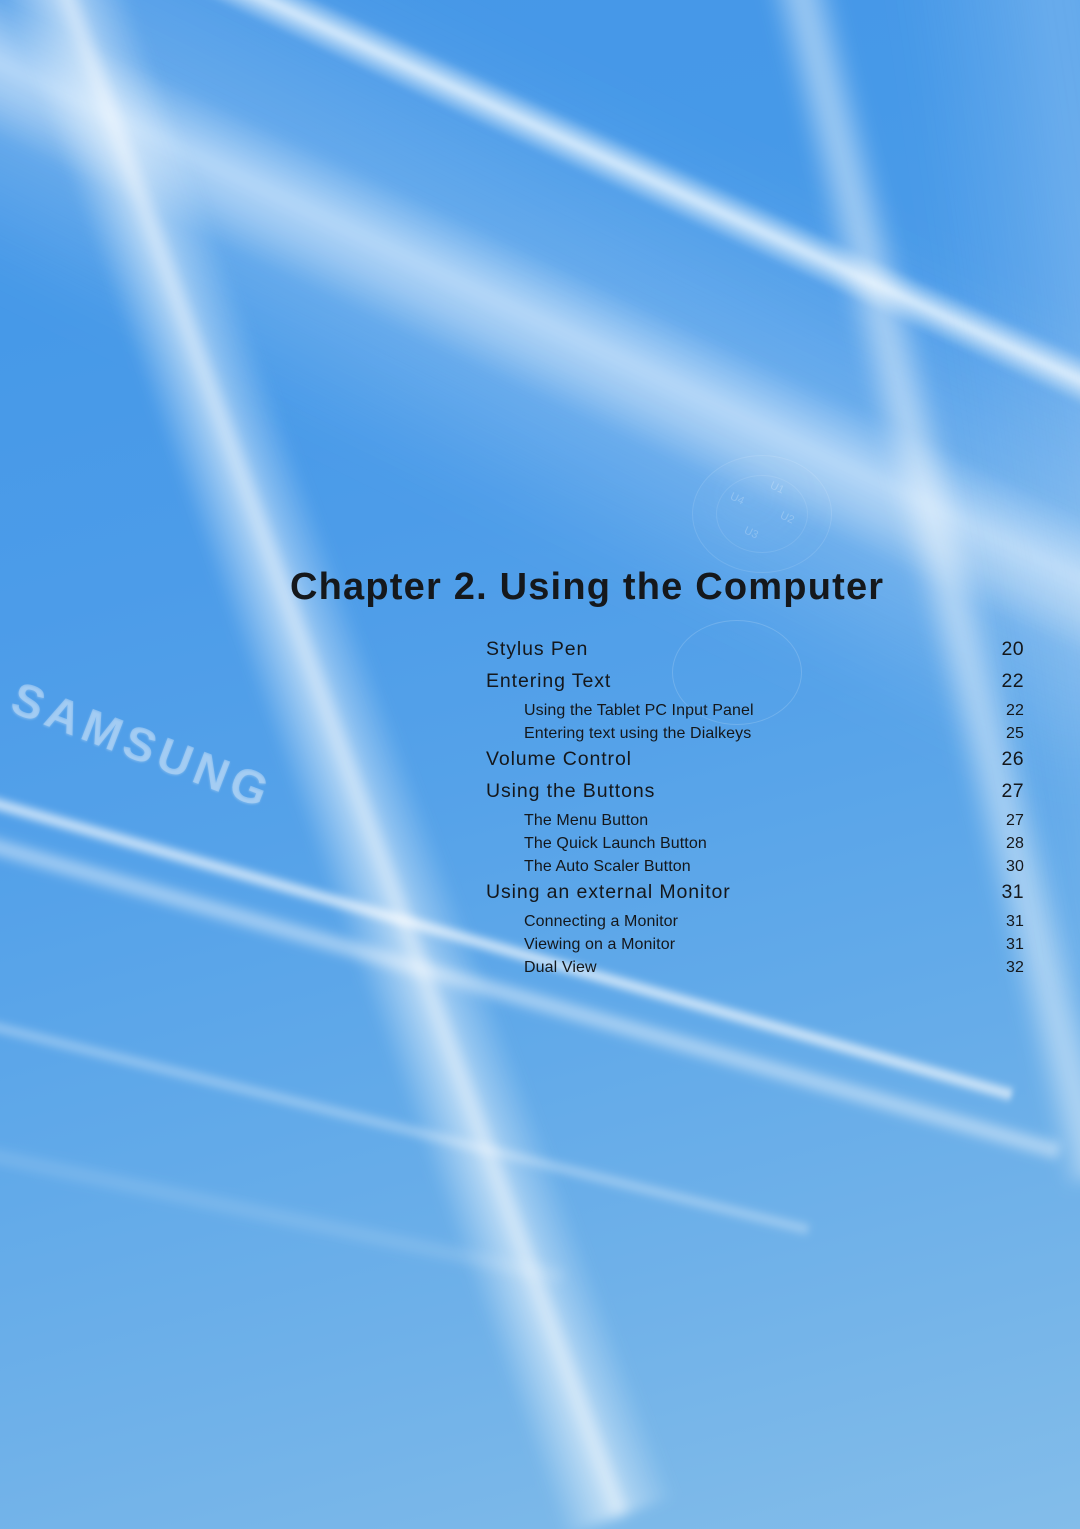  I want to click on toc-subentry: Dual View 32, so click(755, 970).